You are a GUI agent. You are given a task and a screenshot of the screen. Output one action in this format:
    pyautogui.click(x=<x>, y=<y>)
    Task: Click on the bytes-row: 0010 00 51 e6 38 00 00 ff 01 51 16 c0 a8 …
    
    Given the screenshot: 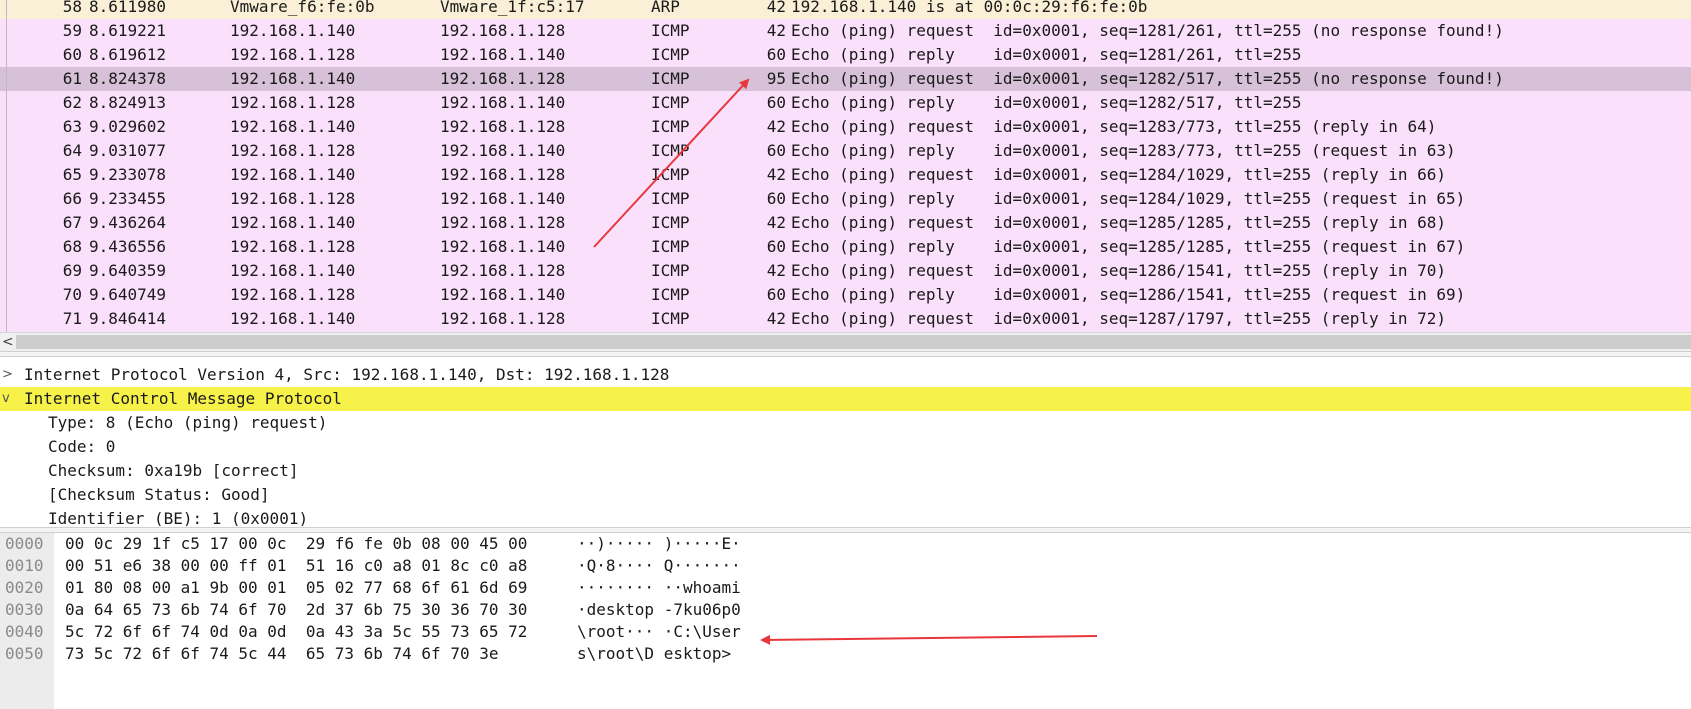 What is the action you would take?
    pyautogui.click(x=845, y=566)
    